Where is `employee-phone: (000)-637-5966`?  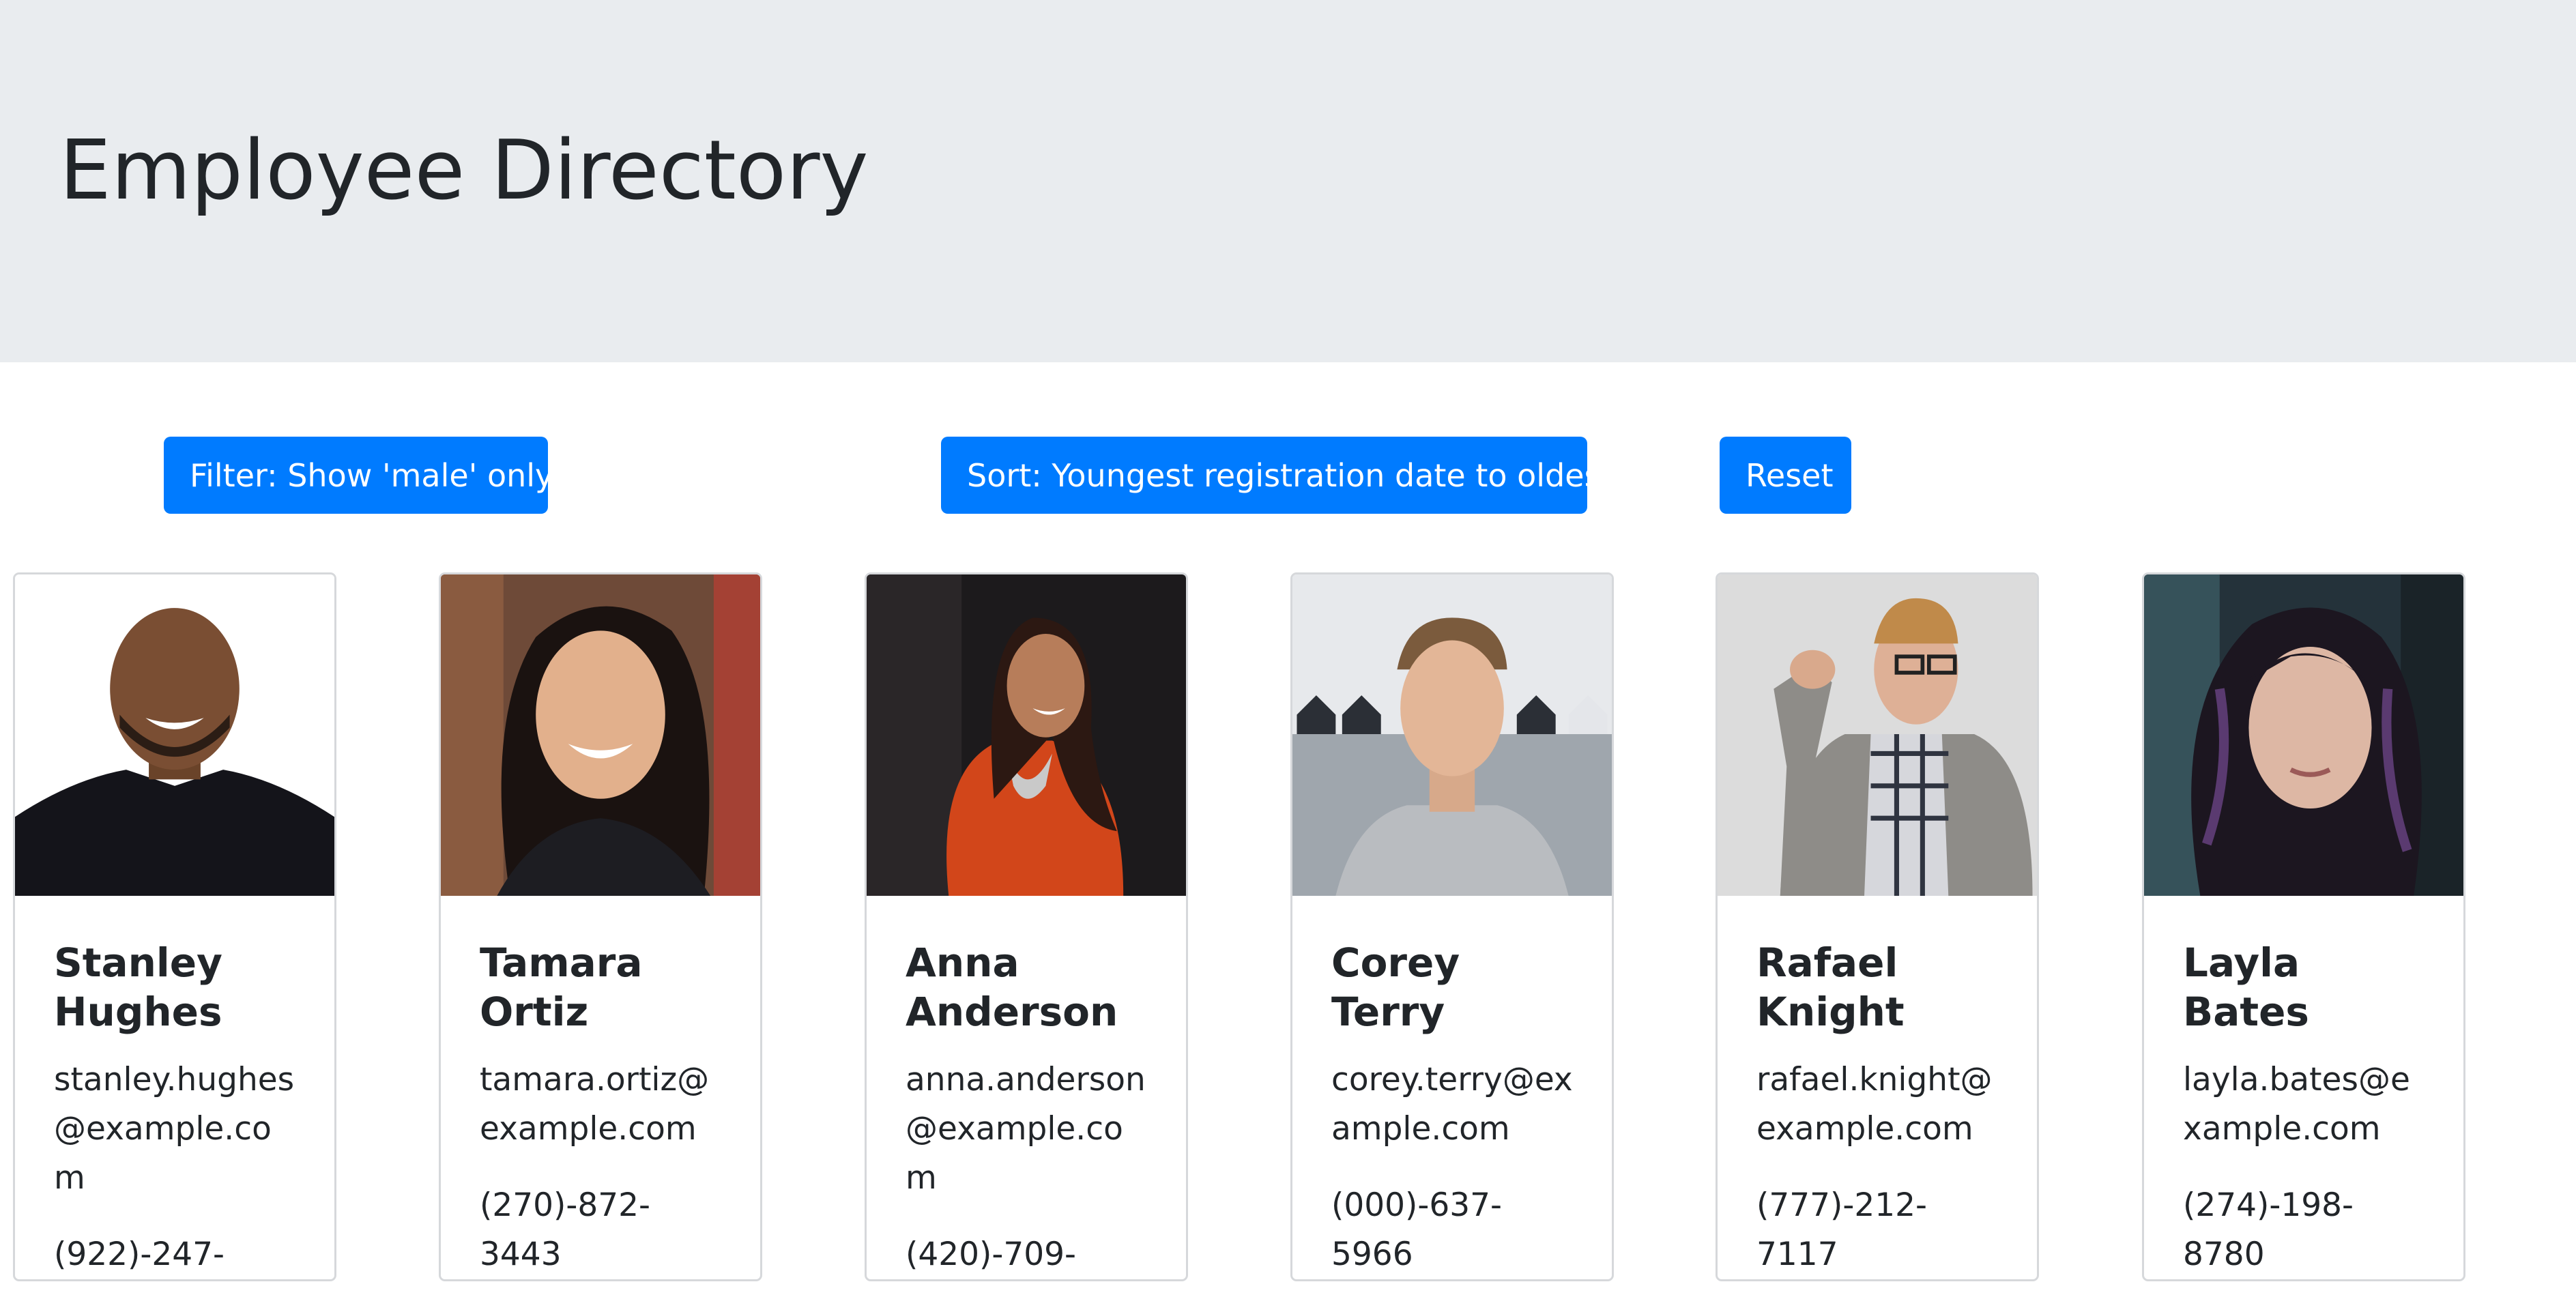
employee-phone: (000)-637-5966 is located at coordinates (1417, 1229).